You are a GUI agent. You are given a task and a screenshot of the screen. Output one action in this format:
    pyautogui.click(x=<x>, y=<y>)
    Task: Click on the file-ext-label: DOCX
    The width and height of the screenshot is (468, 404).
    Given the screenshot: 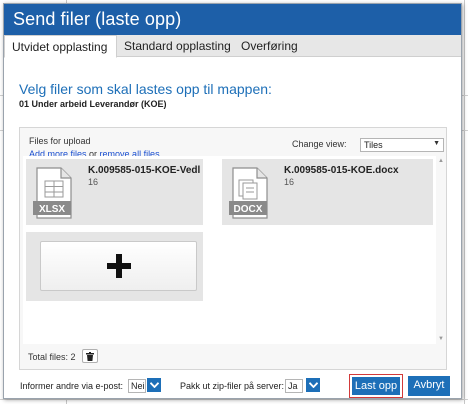 What is the action you would take?
    pyautogui.click(x=248, y=209)
    